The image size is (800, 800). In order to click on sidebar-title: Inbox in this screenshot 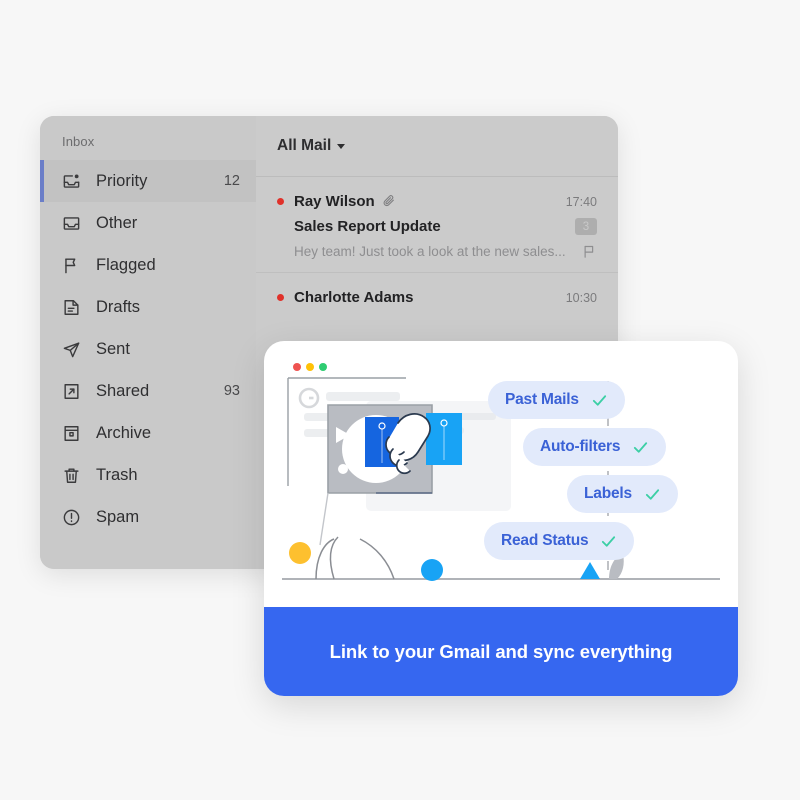, I will do `click(78, 141)`.